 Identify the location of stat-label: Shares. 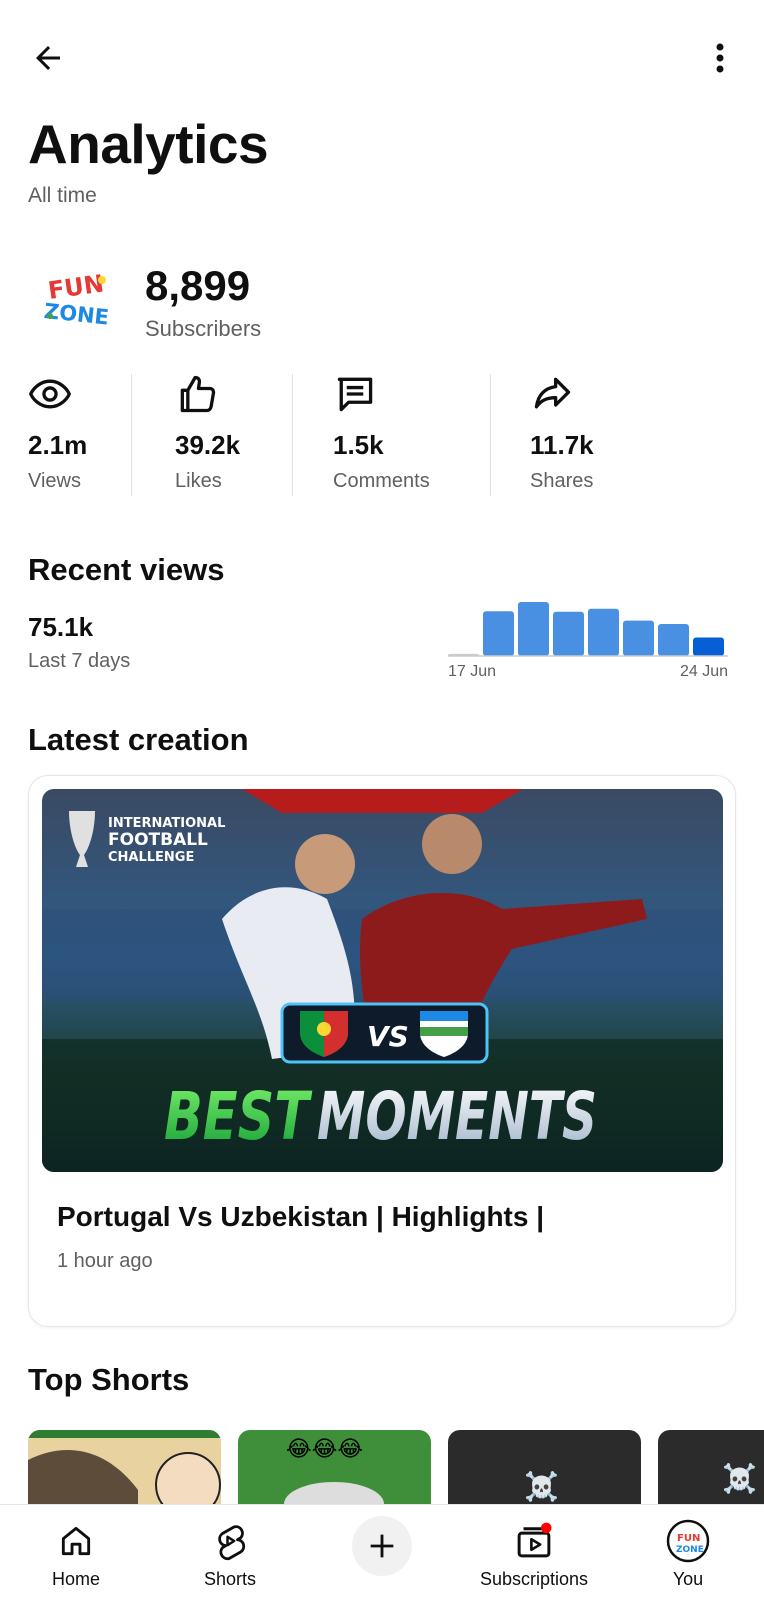
(562, 481).